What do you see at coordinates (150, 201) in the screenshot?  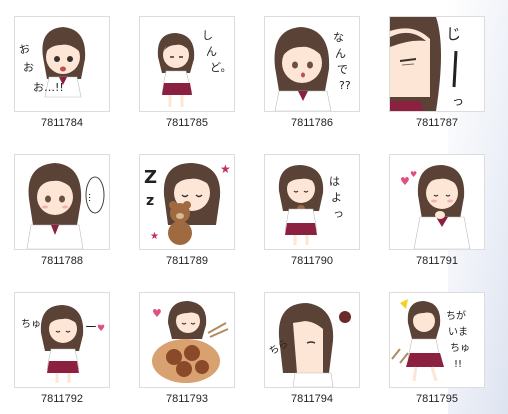 I see `svg-text: z` at bounding box center [150, 201].